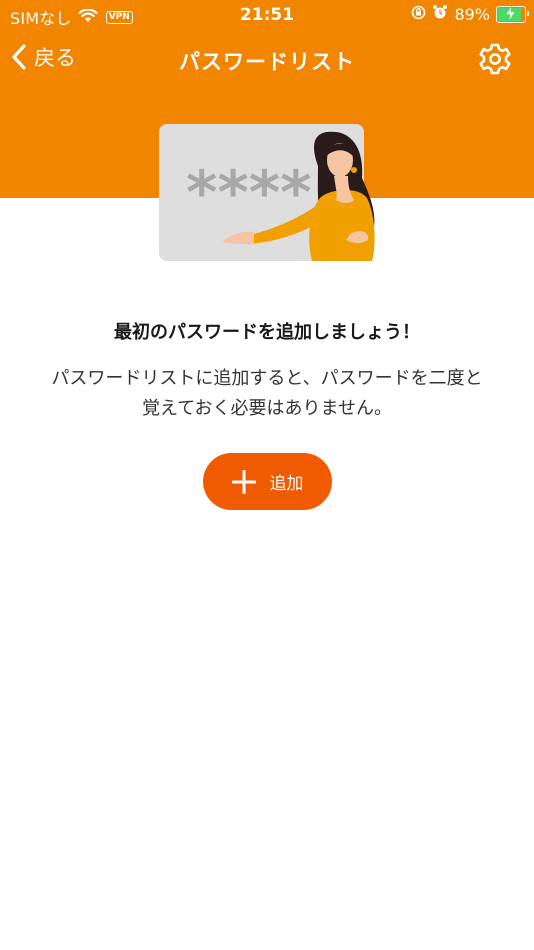 Image resolution: width=534 pixels, height=950 pixels. I want to click on gear-icon, so click(495, 59).